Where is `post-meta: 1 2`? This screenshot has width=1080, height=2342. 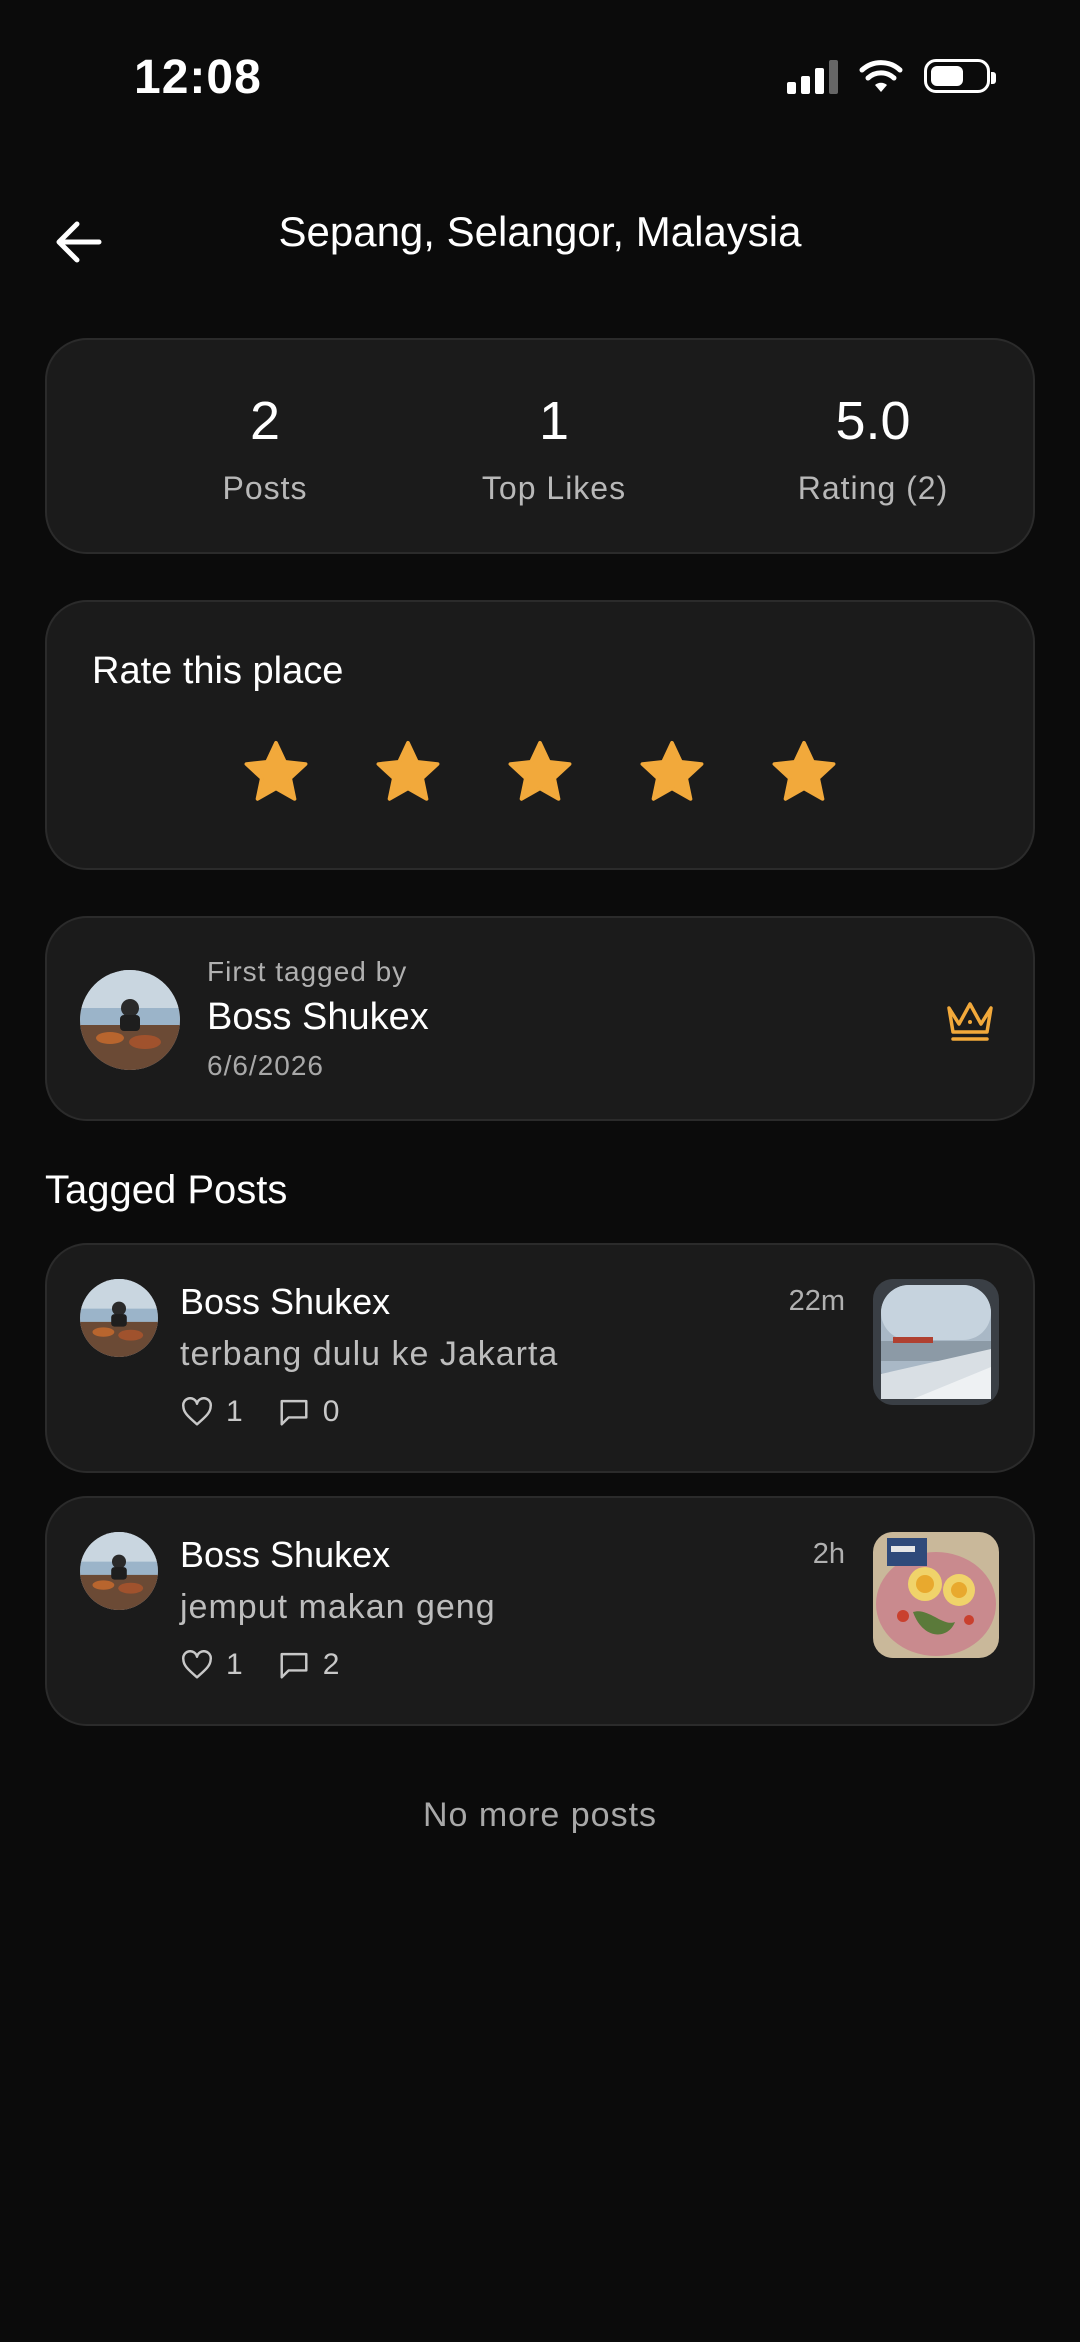 post-meta: 1 2 is located at coordinates (269, 1665).